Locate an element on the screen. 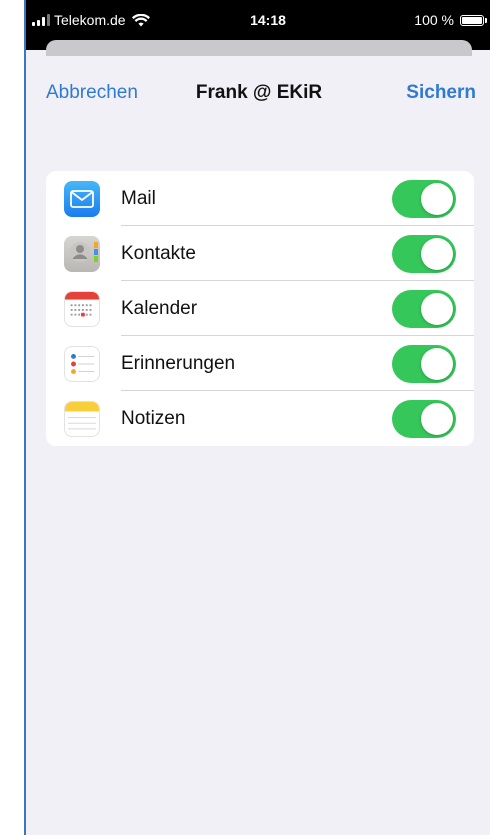  contacts-toggle is located at coordinates (424, 253).